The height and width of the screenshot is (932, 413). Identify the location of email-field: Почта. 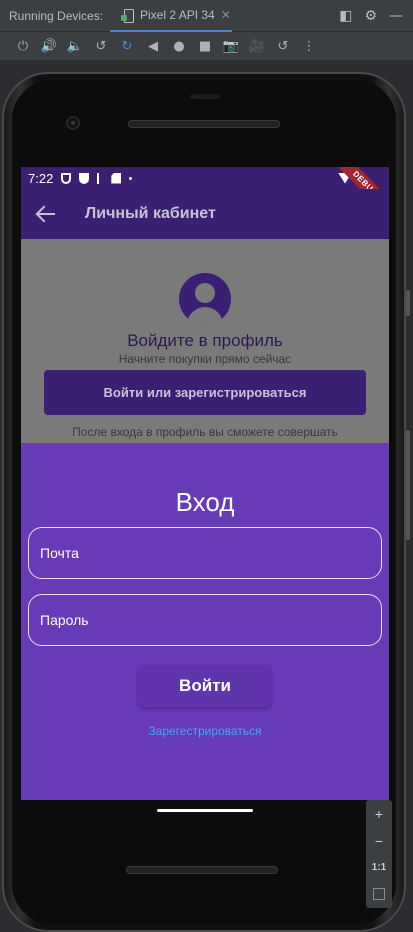
(205, 553).